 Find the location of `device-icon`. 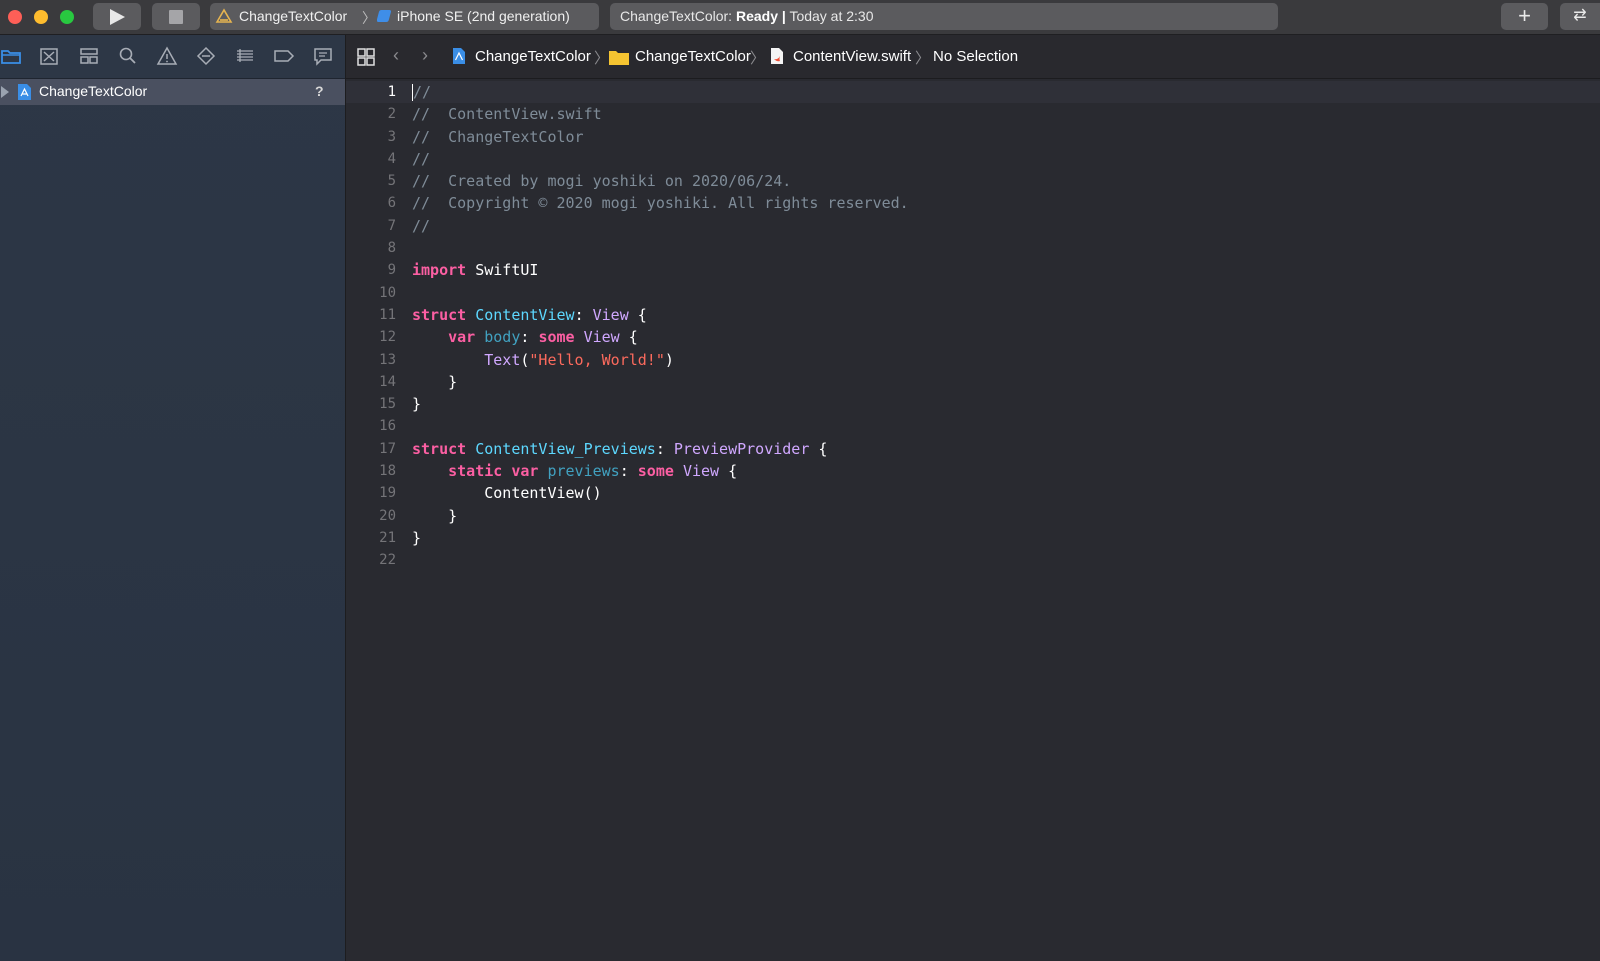

device-icon is located at coordinates (384, 16).